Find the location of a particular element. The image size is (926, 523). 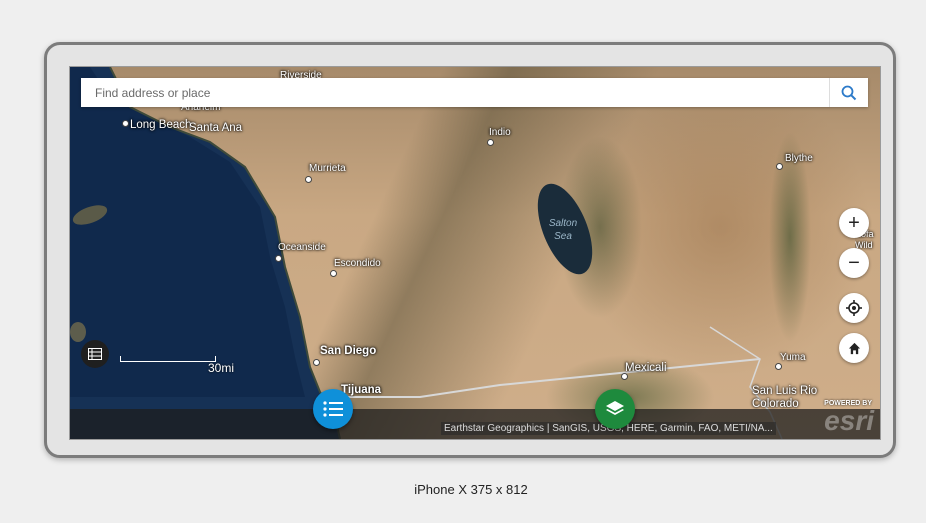

search-icon is located at coordinates (849, 92).